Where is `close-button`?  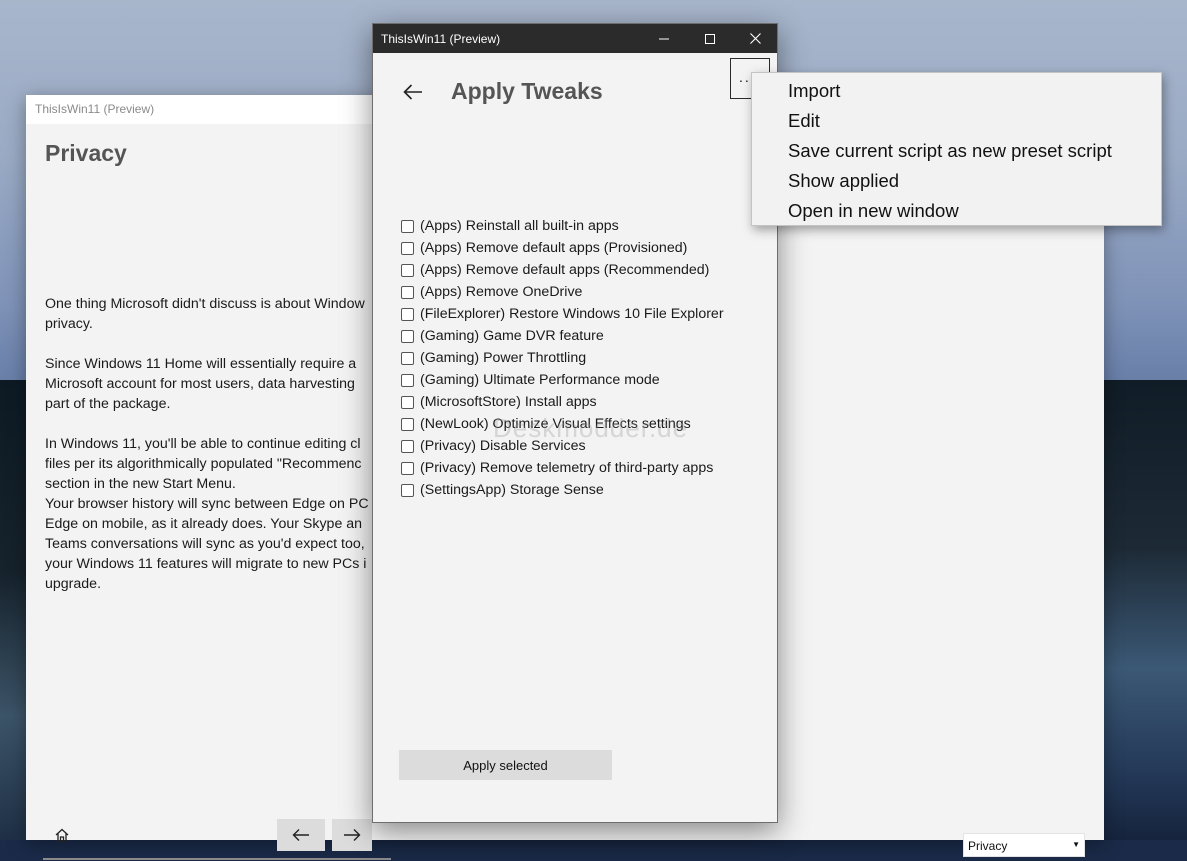 close-button is located at coordinates (755, 38).